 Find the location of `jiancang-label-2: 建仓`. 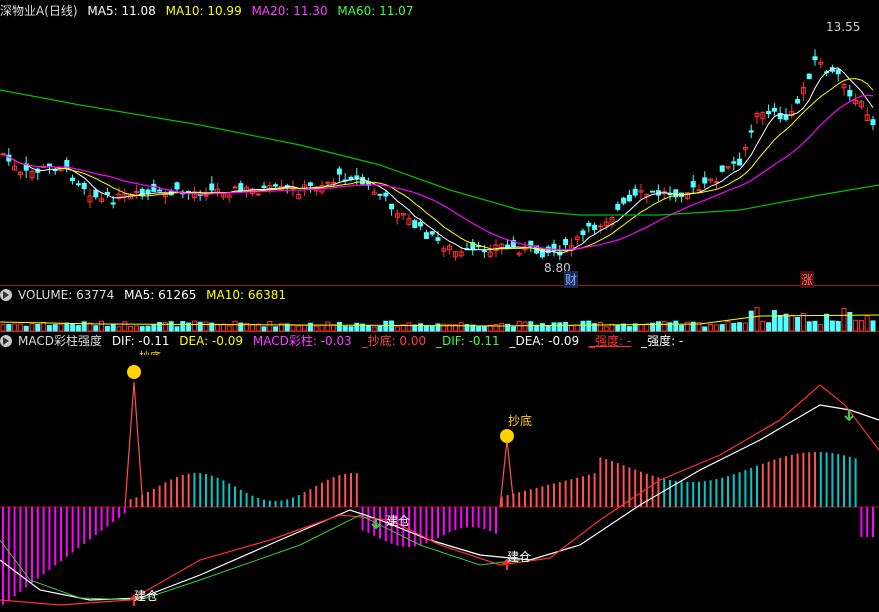

jiancang-label-2: 建仓 is located at coordinates (519, 557).